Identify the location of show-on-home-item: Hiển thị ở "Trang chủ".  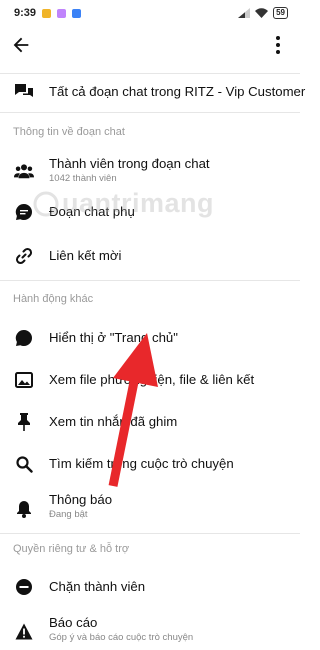
(150, 338).